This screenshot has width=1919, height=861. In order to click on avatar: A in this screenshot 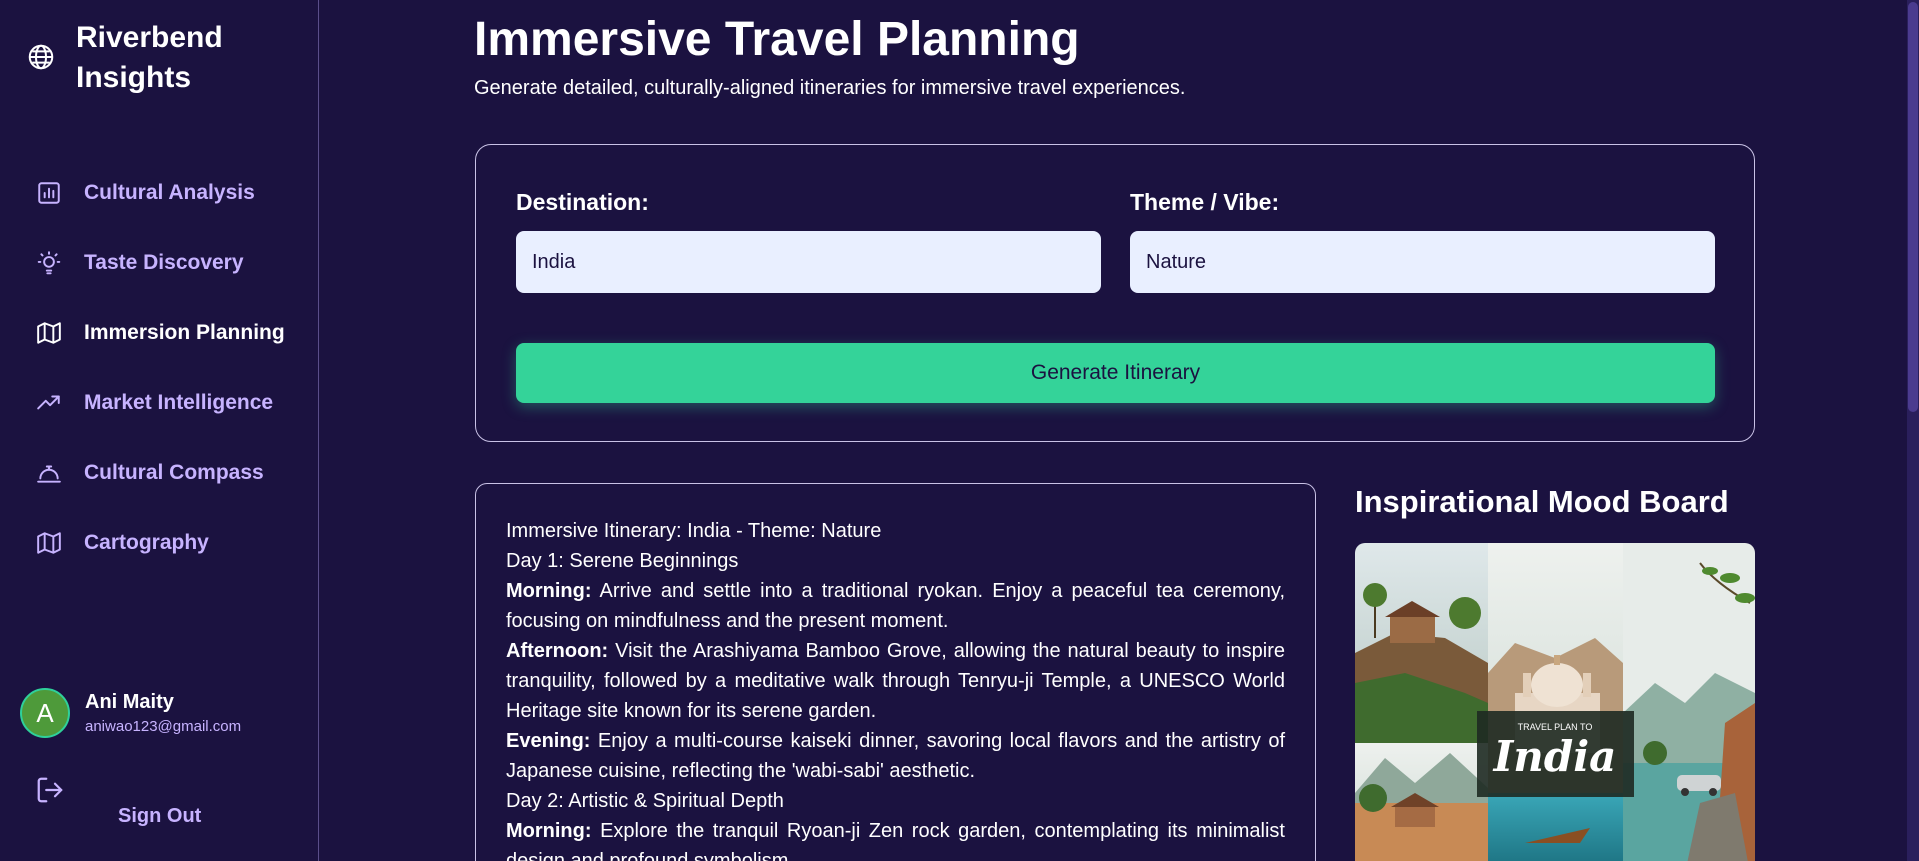, I will do `click(45, 713)`.